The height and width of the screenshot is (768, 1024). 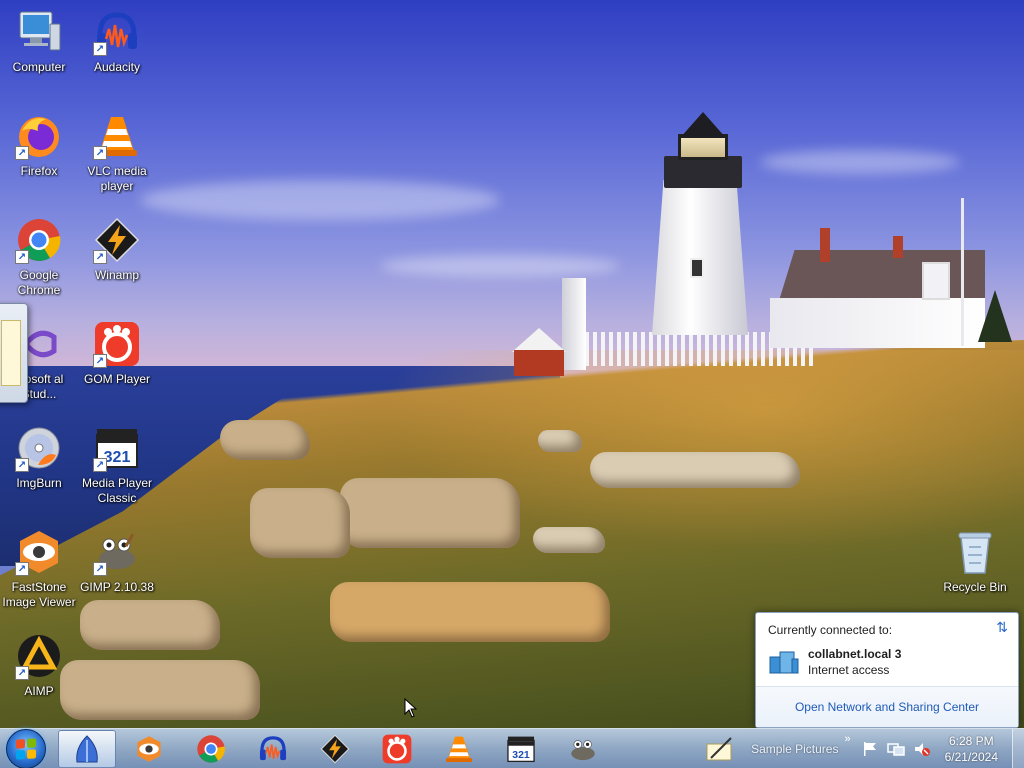 What do you see at coordinates (895, 749) in the screenshot?
I see `network-tray-icon` at bounding box center [895, 749].